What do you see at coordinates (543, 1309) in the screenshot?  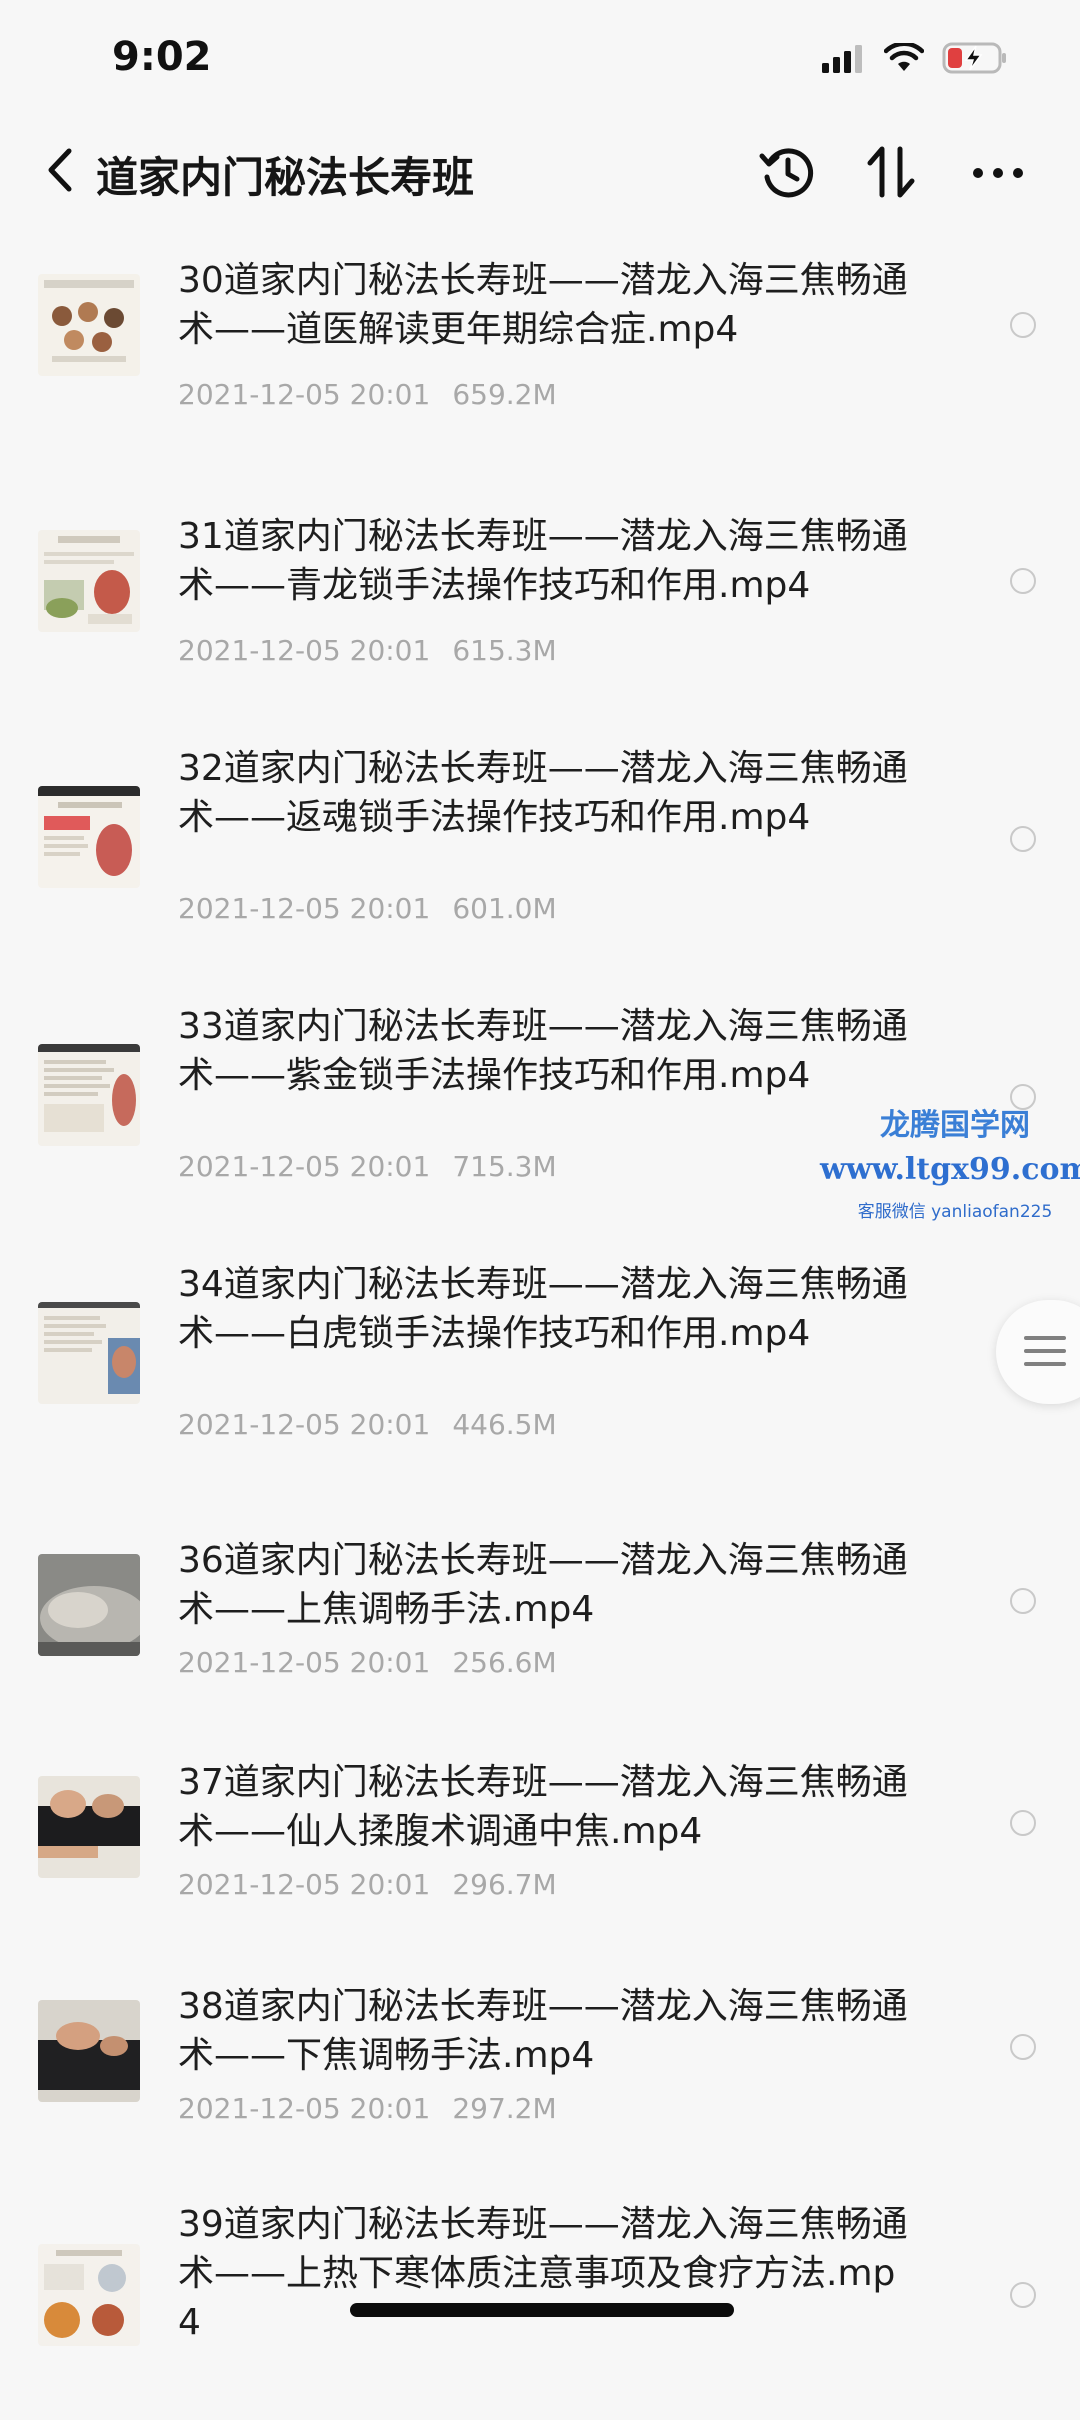 I see `file-name: 34道家内门秘法长寿班——潜龙入海三焦畅通术——白虎锁手法操作技巧和作用.mp4` at bounding box center [543, 1309].